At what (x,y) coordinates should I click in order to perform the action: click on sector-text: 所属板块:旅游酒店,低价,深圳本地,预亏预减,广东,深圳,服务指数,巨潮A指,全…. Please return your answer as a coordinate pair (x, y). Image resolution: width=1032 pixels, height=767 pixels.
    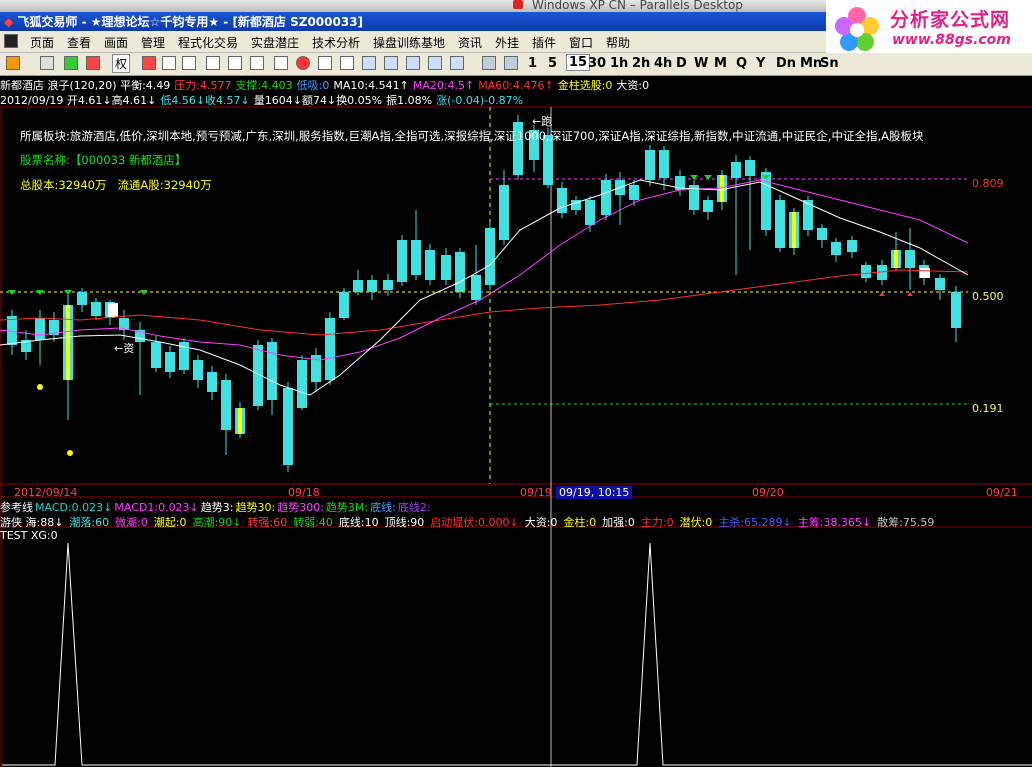
    Looking at the image, I should click on (472, 136).